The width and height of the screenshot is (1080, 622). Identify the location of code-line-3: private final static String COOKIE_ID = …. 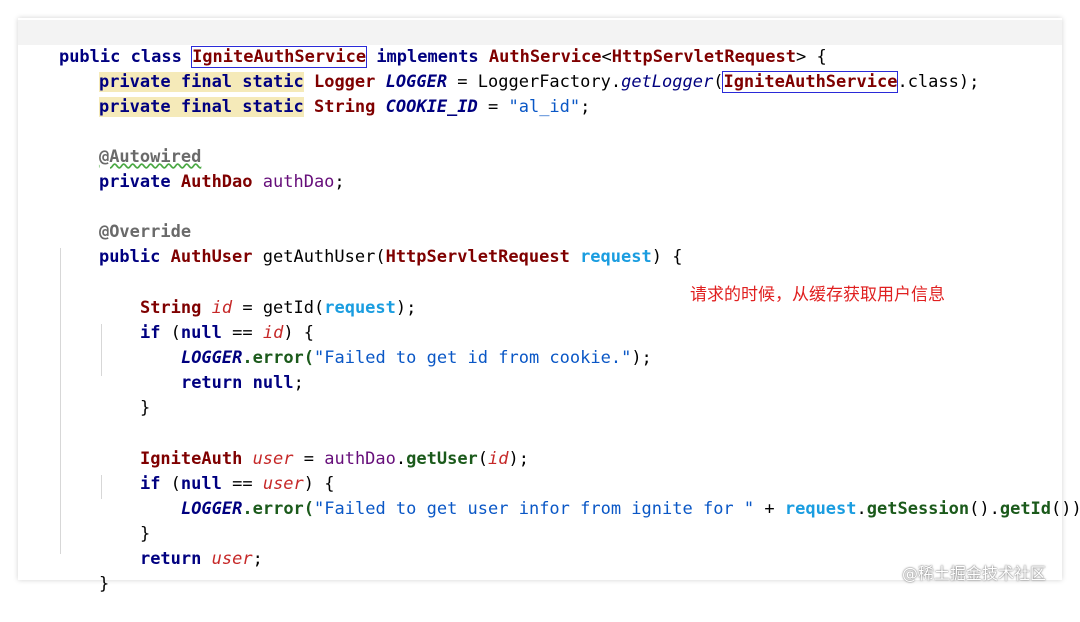
(324, 93).